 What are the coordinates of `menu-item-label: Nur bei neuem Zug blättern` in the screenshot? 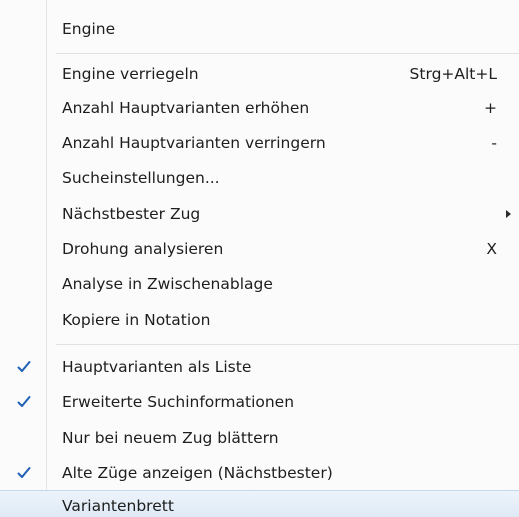 It's located at (170, 438).